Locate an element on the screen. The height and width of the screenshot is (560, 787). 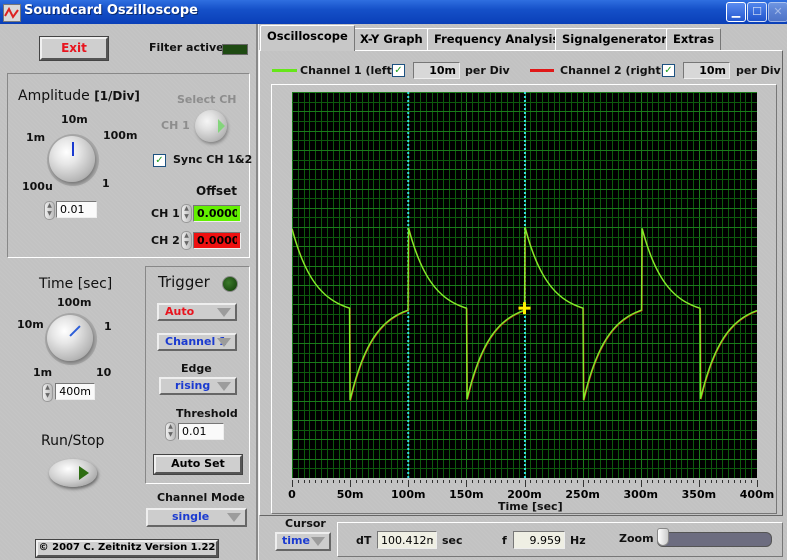
amp-scale-1m: 1m is located at coordinates (36, 137).